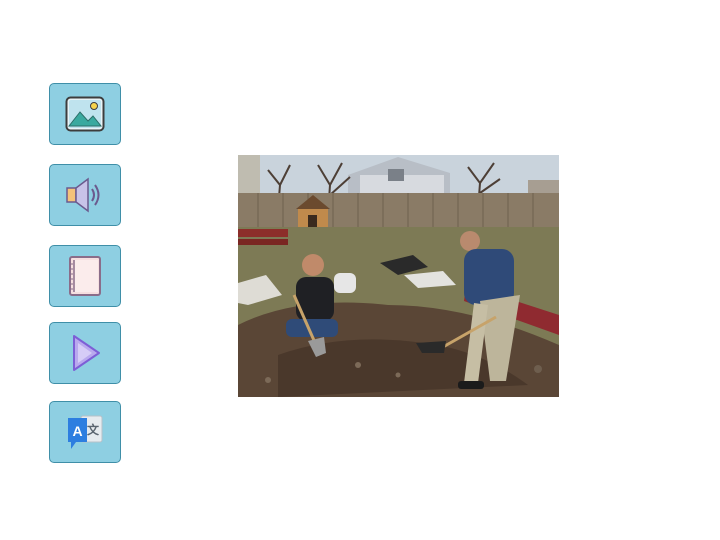 This screenshot has width=720, height=540. Describe the element at coordinates (93, 429) in the screenshot. I see `translate-cjk-glyph: 文` at that location.